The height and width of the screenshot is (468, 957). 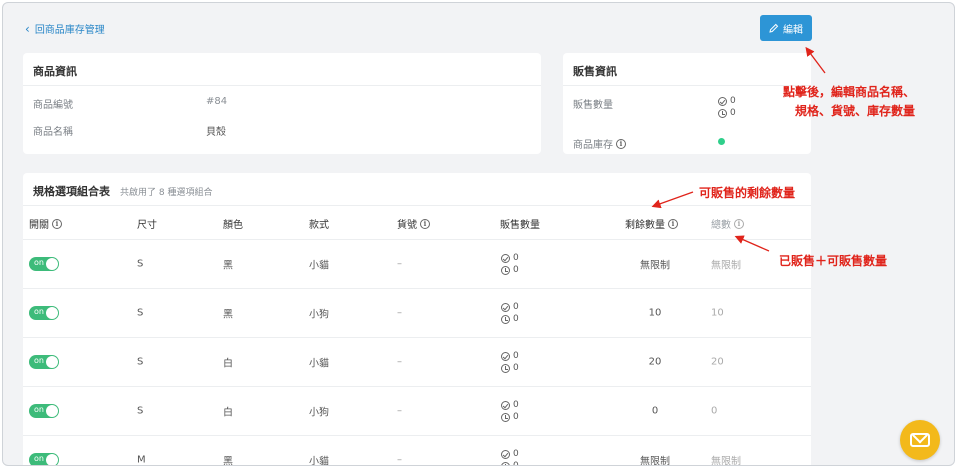 I want to click on cell-remaining: 10, so click(x=655, y=313).